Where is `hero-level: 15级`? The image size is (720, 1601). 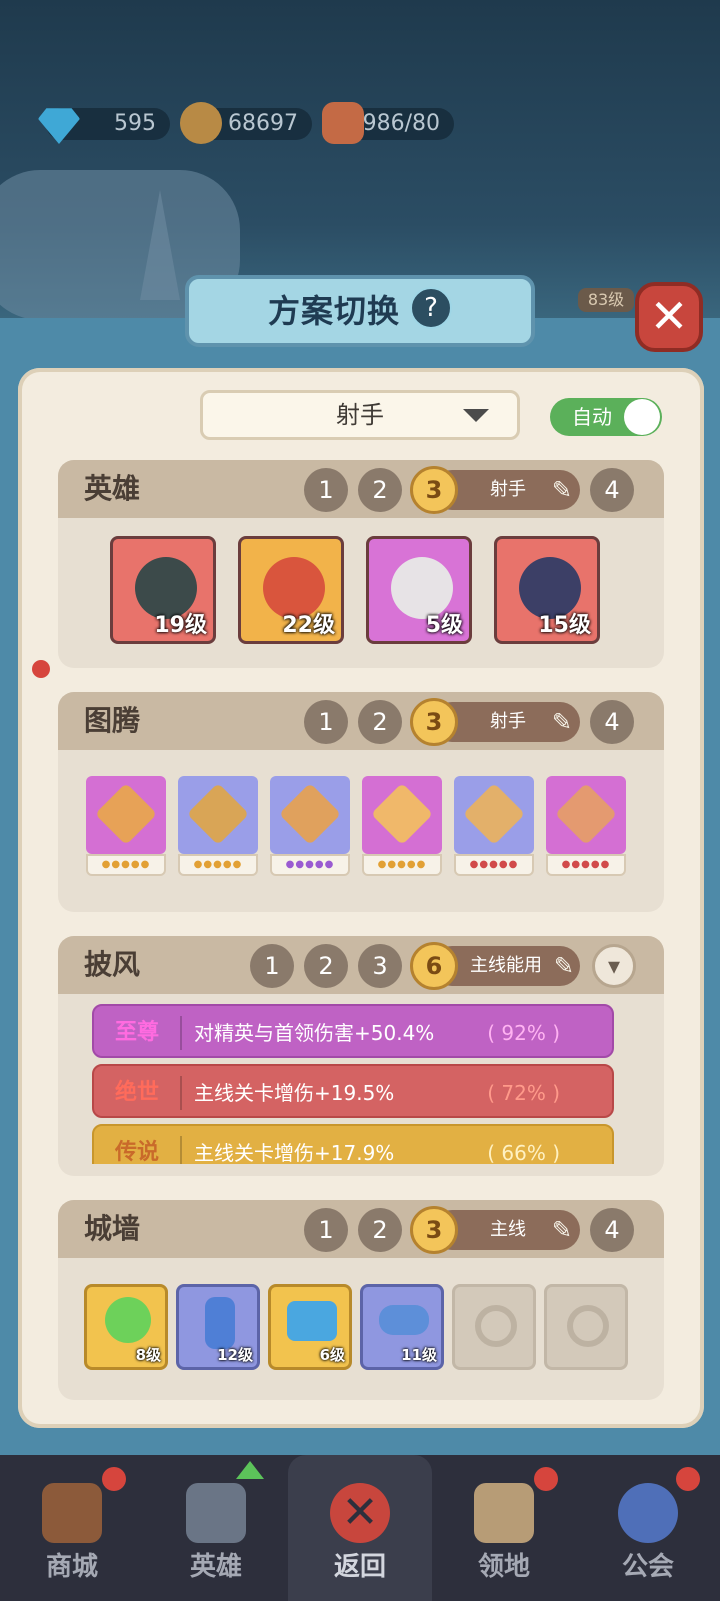
hero-level: 15级 is located at coordinates (564, 625).